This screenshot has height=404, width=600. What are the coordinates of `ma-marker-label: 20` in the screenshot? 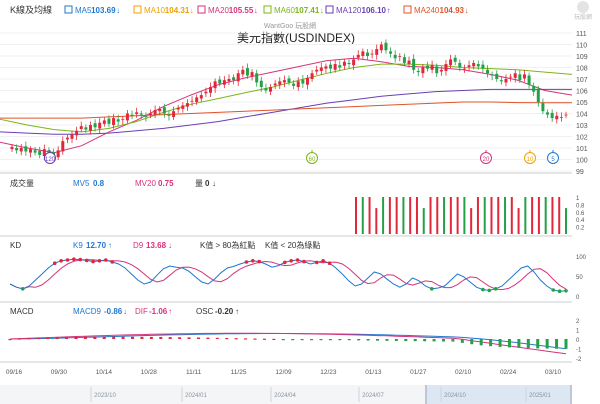 It's located at (486, 160).